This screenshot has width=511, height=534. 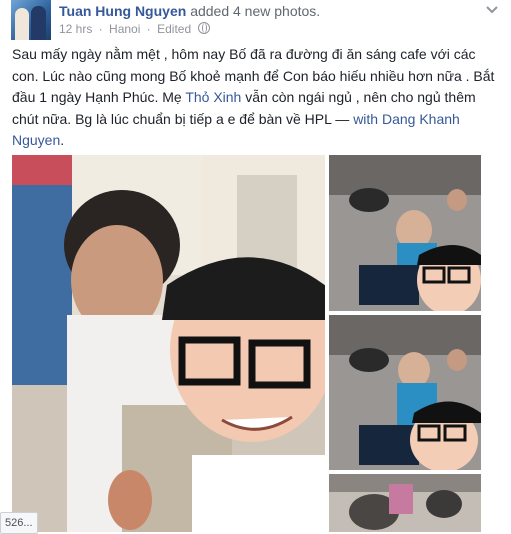 I want to click on post-action-text: added 4 new photos., so click(x=255, y=11).